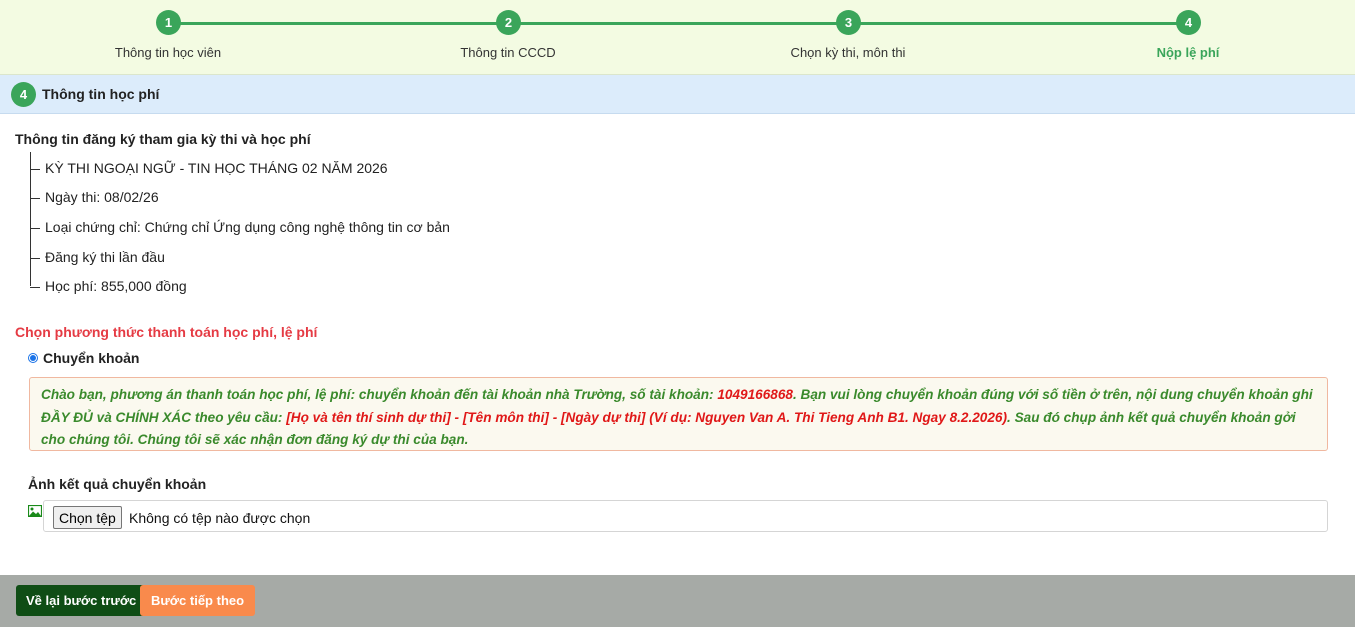 The image size is (1355, 627). Describe the element at coordinates (848, 52) in the screenshot. I see `step-3-label: Chọn kỳ thi, môn thi` at that location.